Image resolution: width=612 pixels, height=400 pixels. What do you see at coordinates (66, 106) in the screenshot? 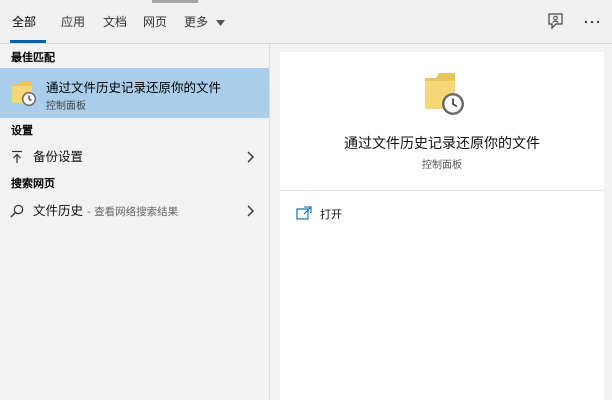
I see `best-match-subtitle: 控制面板` at bounding box center [66, 106].